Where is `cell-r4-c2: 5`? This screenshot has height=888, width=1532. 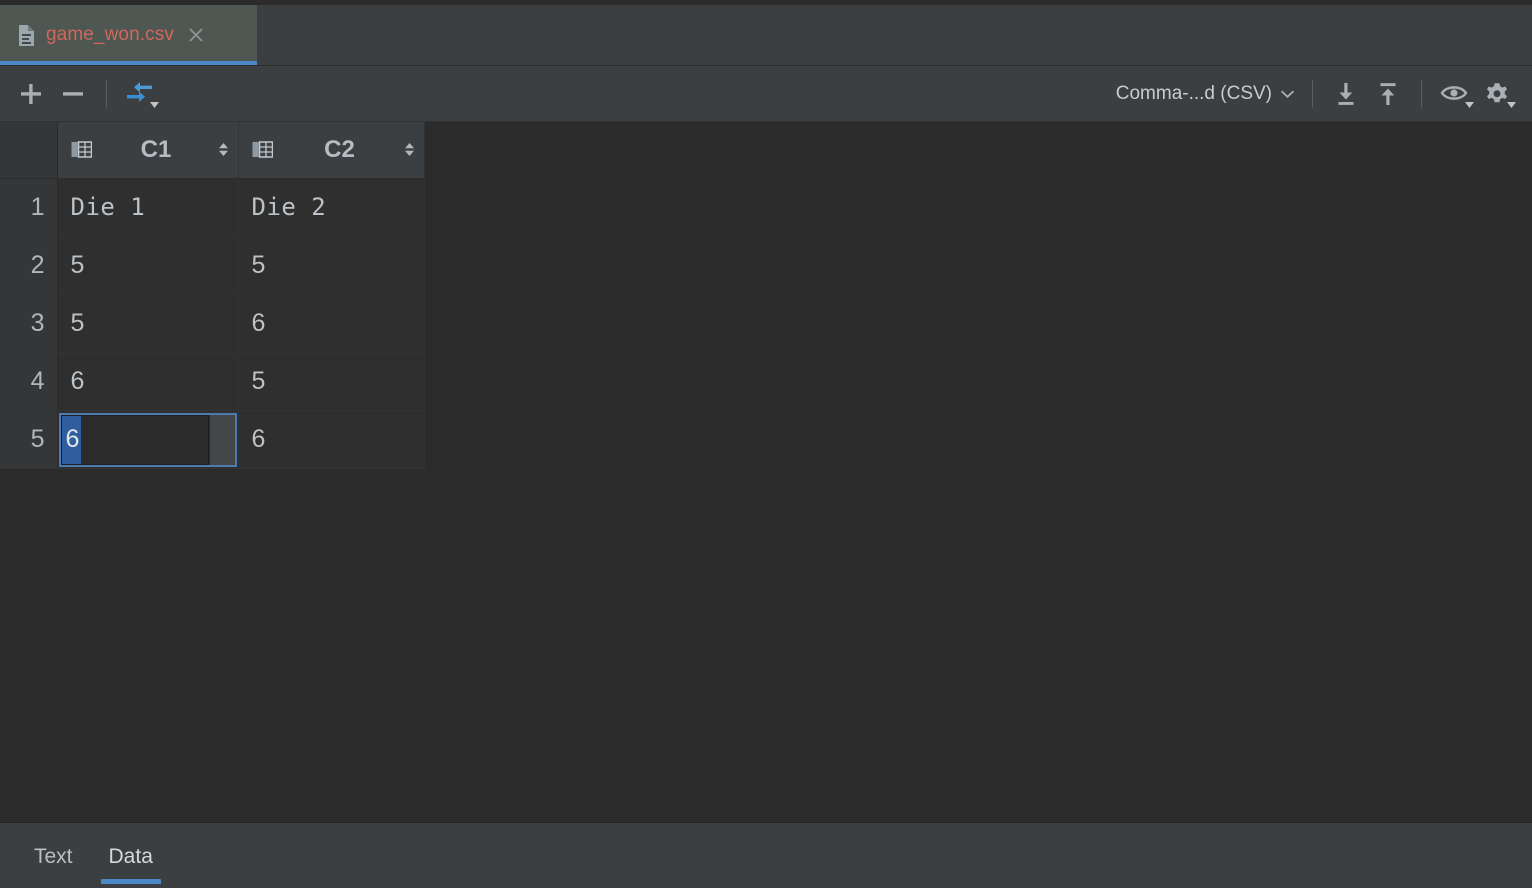 cell-r4-c2: 5 is located at coordinates (331, 381).